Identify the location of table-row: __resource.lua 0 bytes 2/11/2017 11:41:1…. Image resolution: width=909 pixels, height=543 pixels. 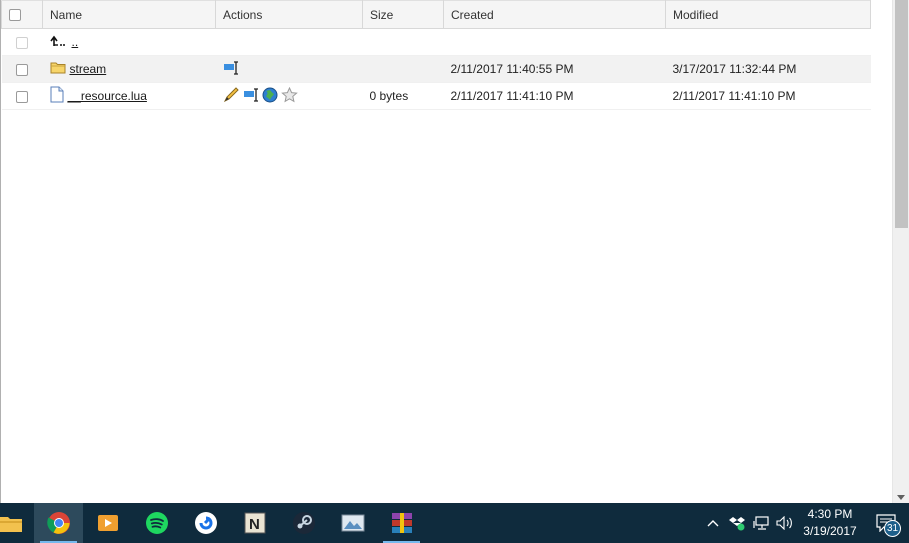
(436, 96).